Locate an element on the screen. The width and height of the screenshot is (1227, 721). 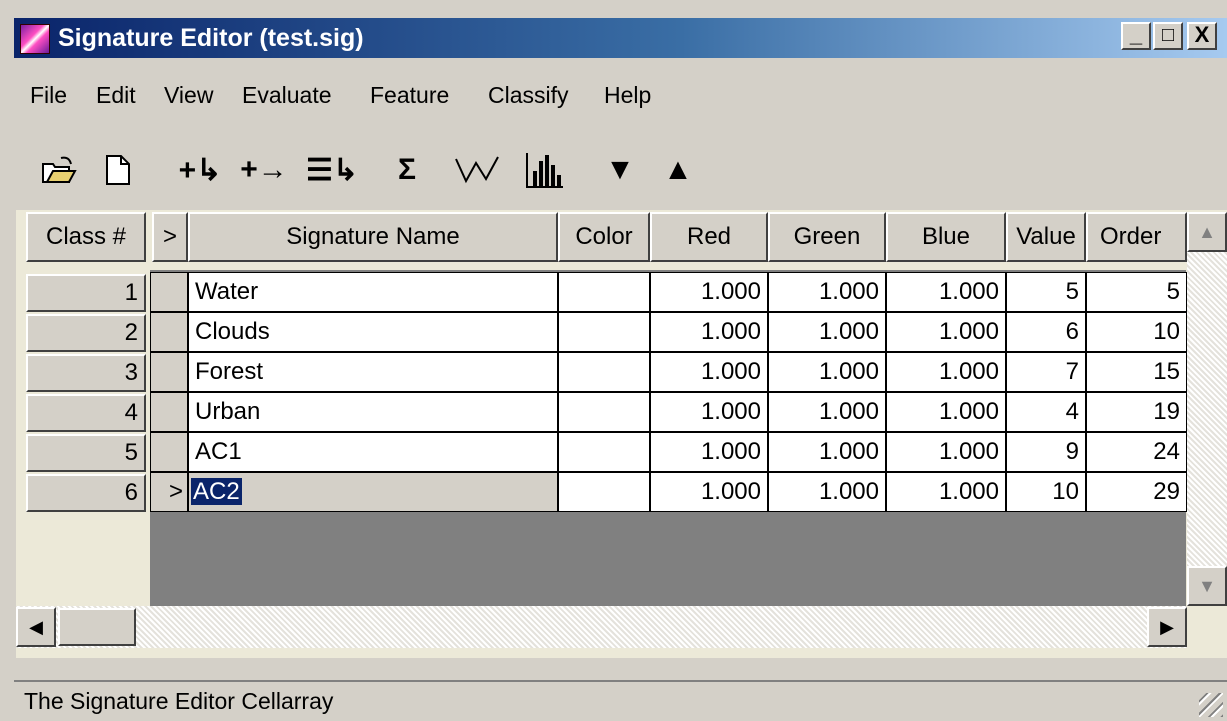
cell-value: 5 is located at coordinates (1046, 292).